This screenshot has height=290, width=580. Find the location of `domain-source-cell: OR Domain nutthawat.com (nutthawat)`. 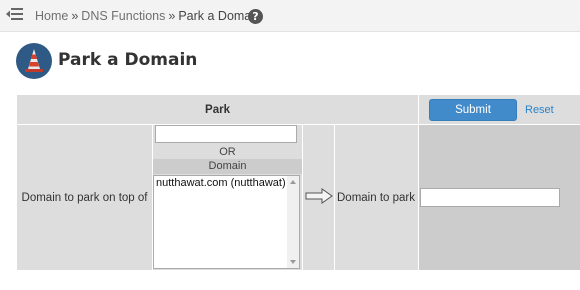

domain-source-cell: OR Domain nutthawat.com (nutthawat) is located at coordinates (227, 197).